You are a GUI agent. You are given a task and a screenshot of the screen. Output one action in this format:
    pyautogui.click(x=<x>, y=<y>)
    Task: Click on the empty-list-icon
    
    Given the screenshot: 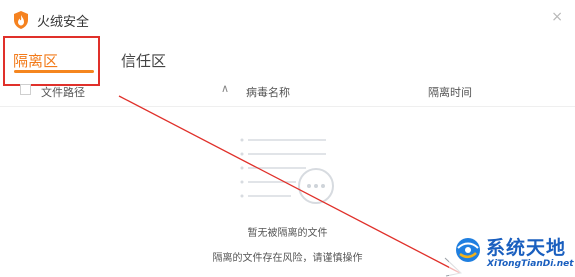 What is the action you would take?
    pyautogui.click(x=287, y=171)
    